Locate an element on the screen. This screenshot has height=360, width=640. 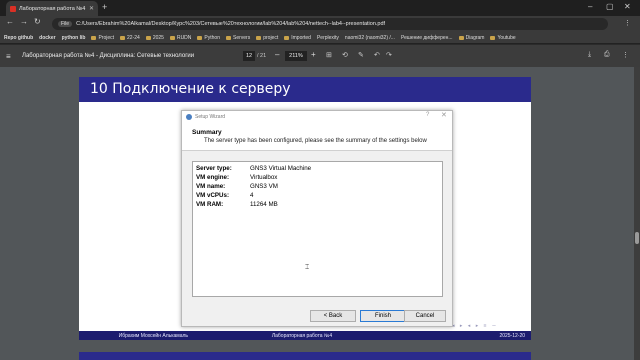
bookmark-folder: project is located at coordinates (267, 38).